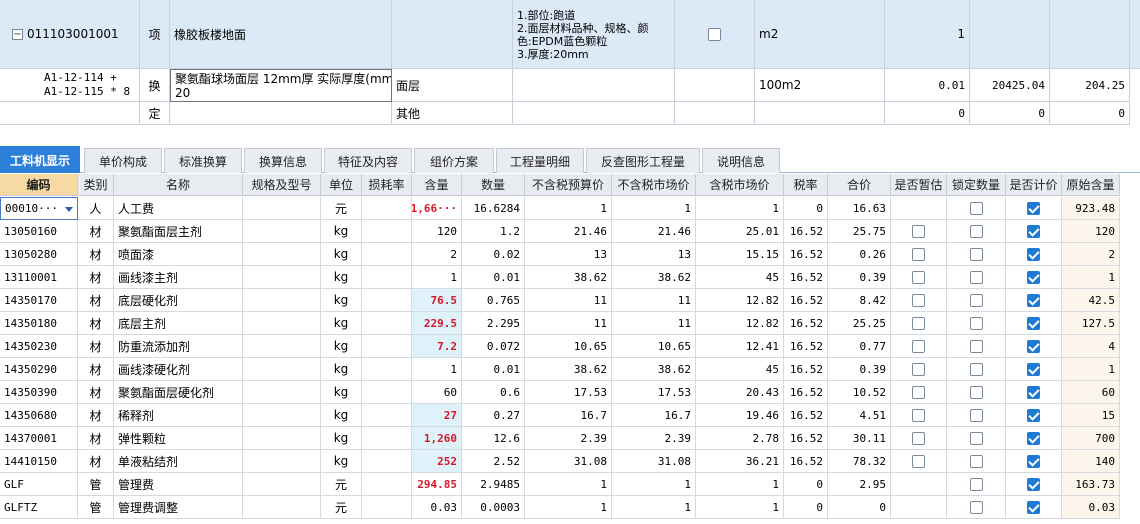 Image resolution: width=1140 pixels, height=524 pixels. What do you see at coordinates (178, 369) in the screenshot?
I see `name-cell: 画线漆硬化剂` at bounding box center [178, 369].